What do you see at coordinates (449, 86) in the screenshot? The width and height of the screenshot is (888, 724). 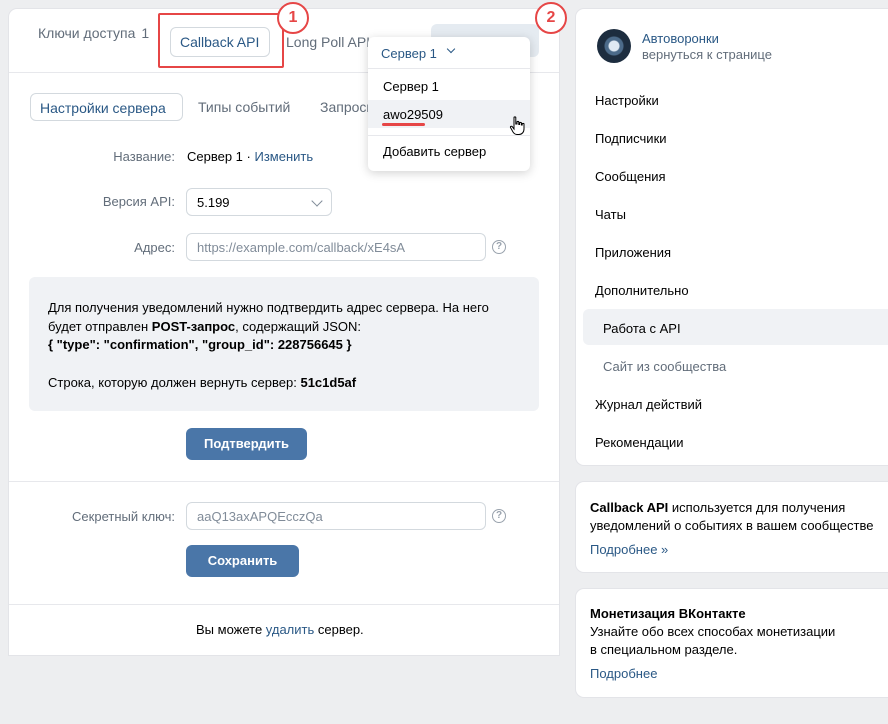 I see `dropdown-item-server-1: Сервер 1` at bounding box center [449, 86].